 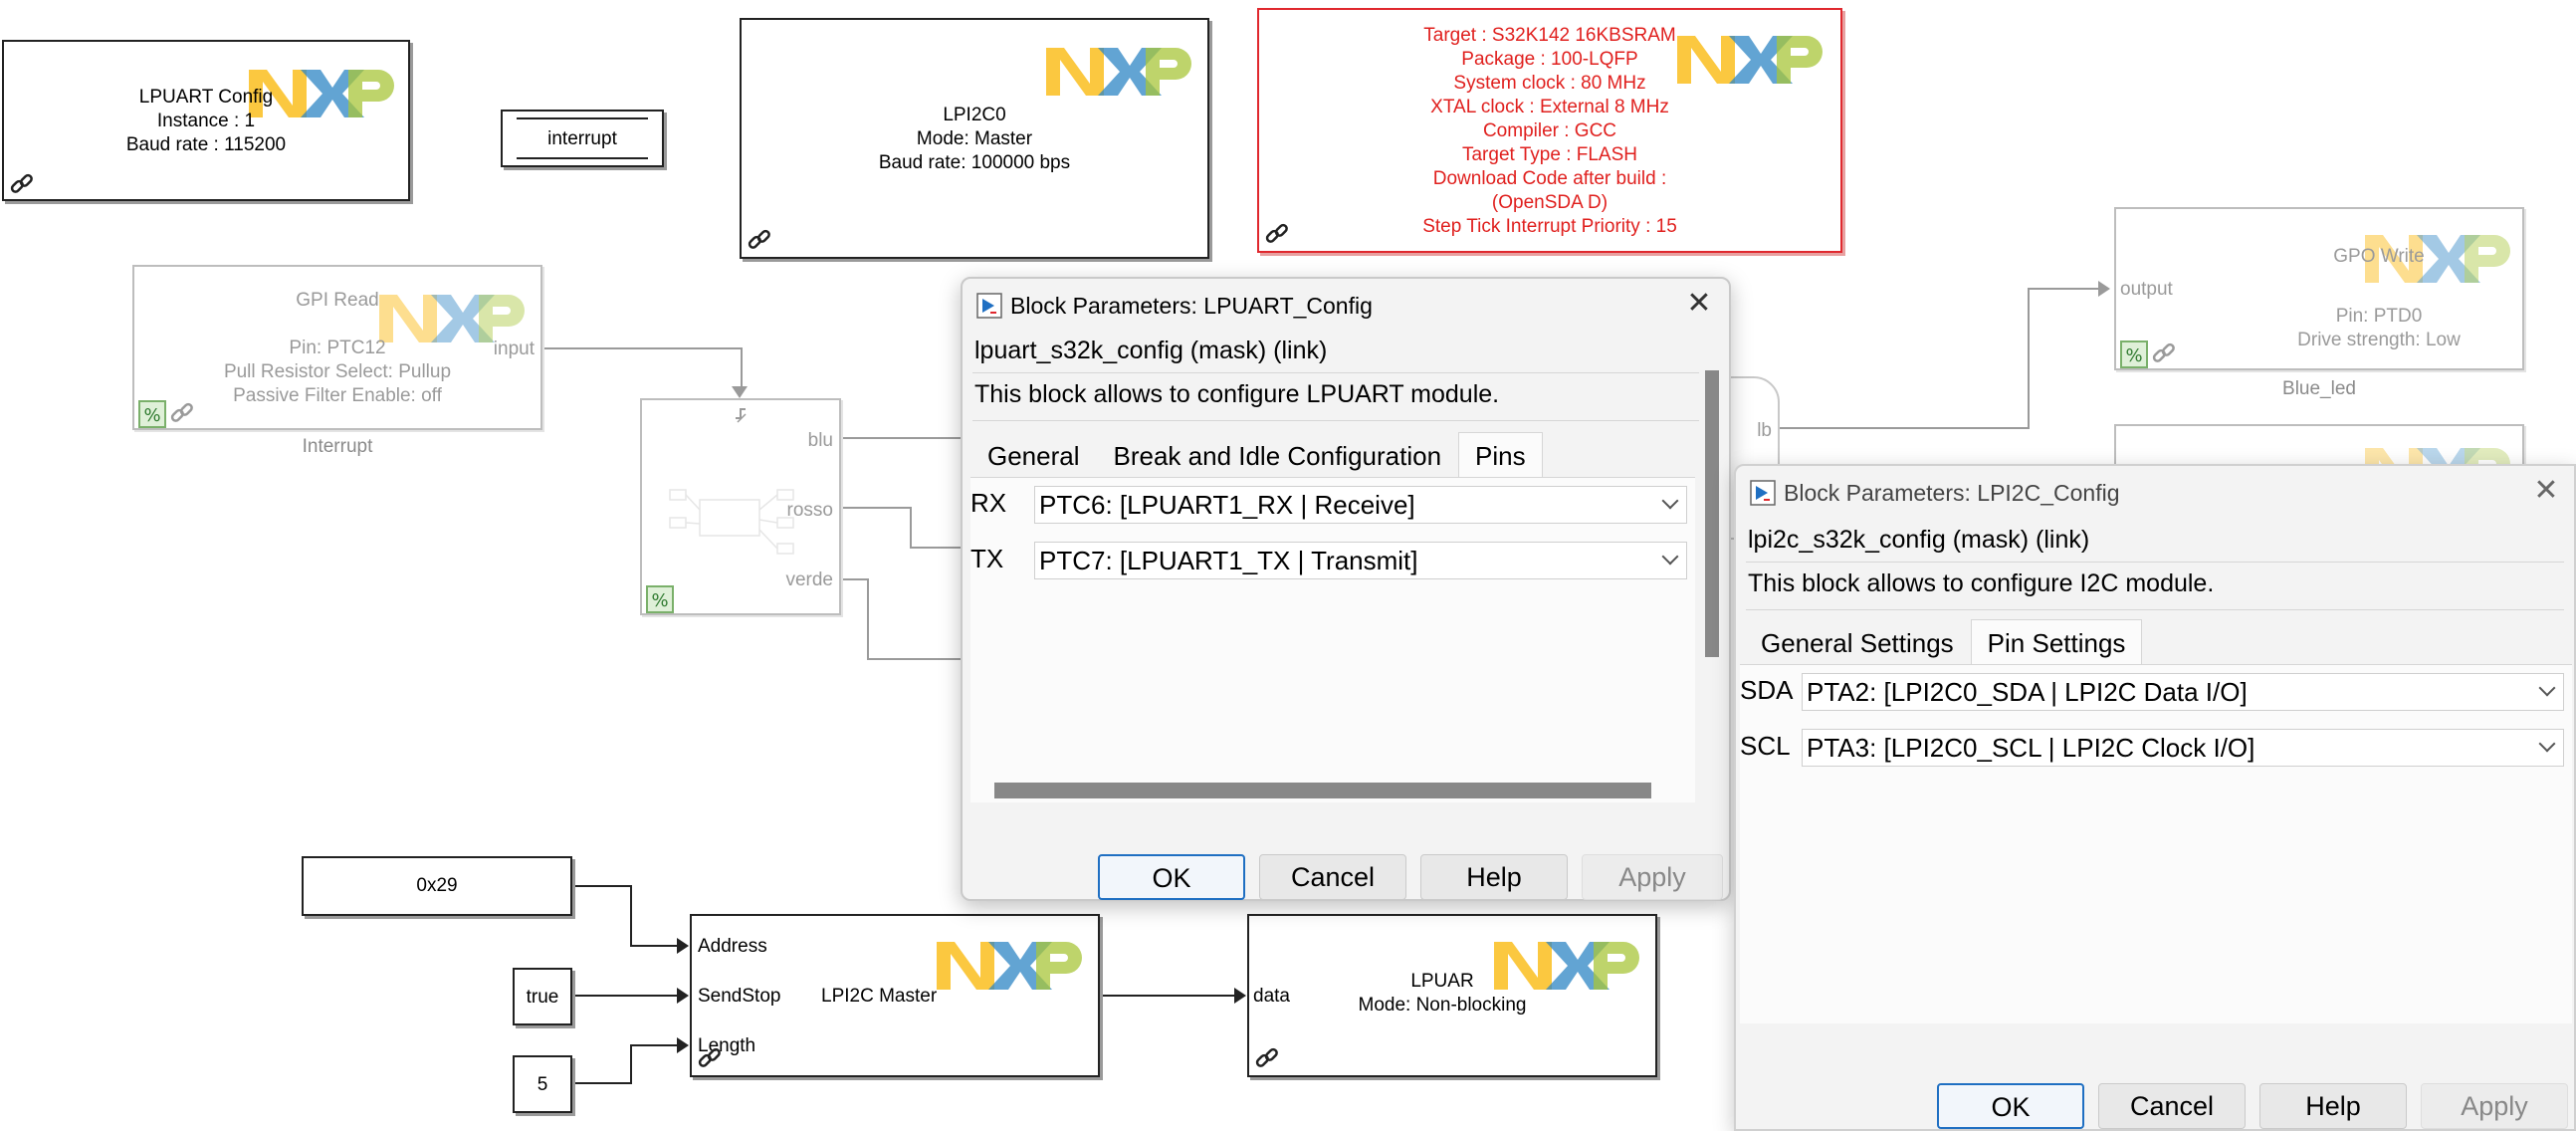 I want to click on block-line: Pin: PTC12, so click(x=337, y=348).